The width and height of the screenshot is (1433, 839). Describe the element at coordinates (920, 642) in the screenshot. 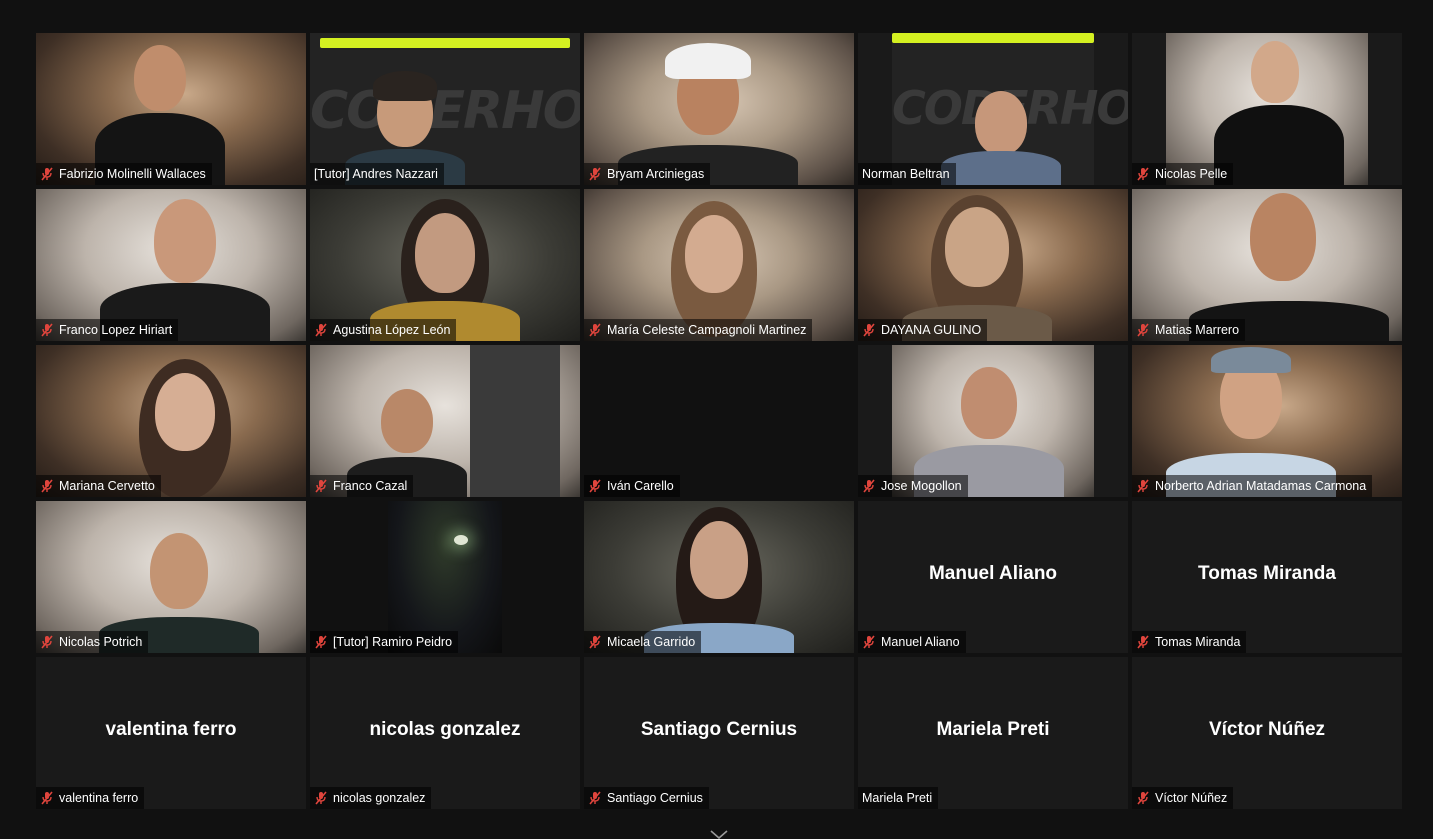

I see `participant-name: Manuel Aliano` at that location.